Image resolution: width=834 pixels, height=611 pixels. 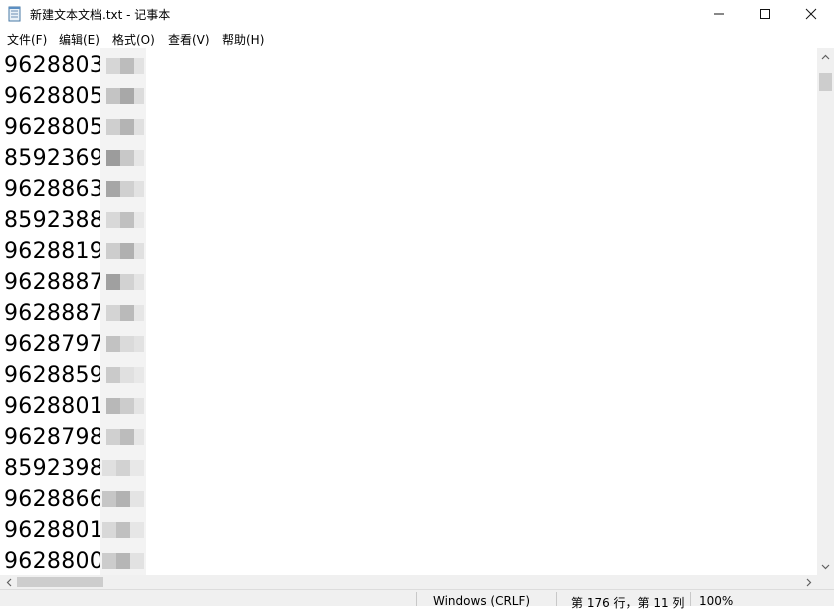 I want to click on maximize-button, so click(x=765, y=14).